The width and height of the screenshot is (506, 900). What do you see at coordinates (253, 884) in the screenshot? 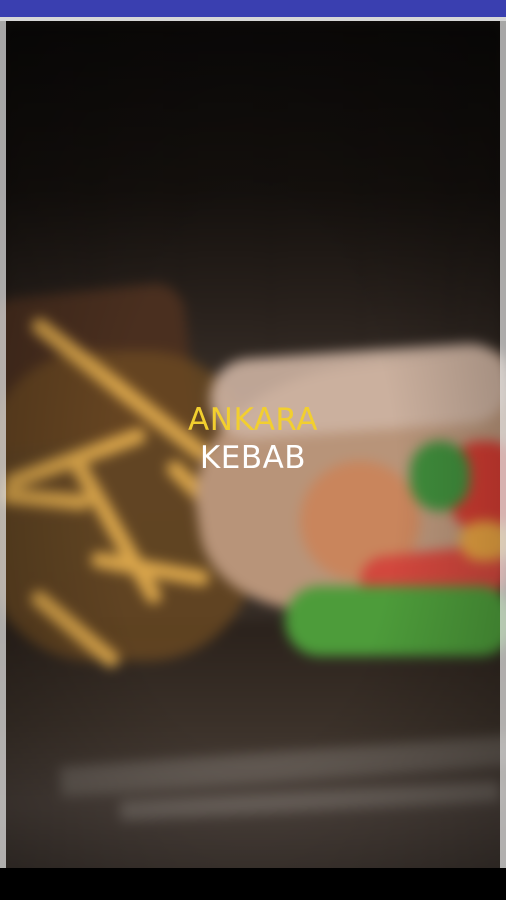
I see `navigation-bar` at bounding box center [253, 884].